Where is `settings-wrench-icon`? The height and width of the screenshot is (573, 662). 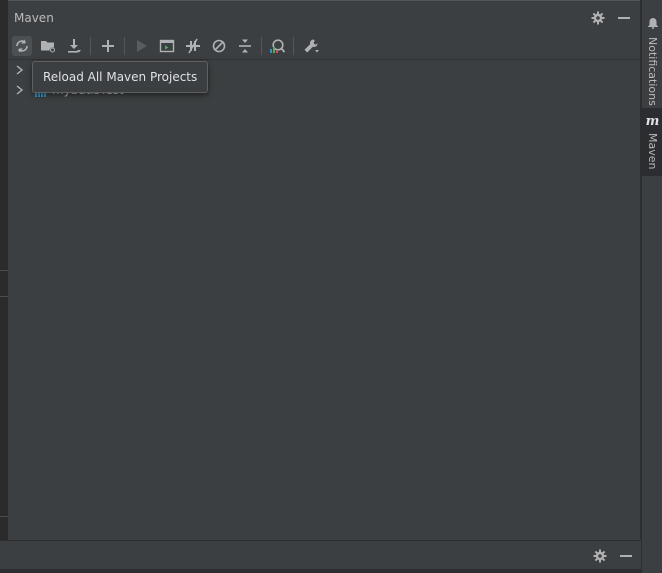
settings-wrench-icon is located at coordinates (311, 46).